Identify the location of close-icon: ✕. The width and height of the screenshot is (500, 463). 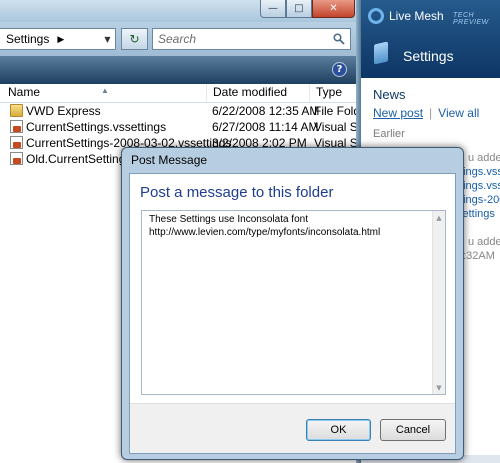
(333, 8).